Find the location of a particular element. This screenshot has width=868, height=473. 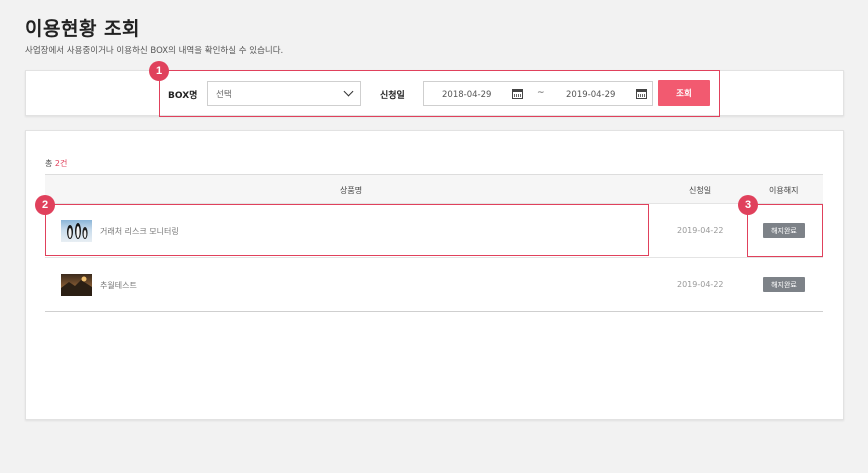

annotation-marker-2: 2 is located at coordinates (45, 205).